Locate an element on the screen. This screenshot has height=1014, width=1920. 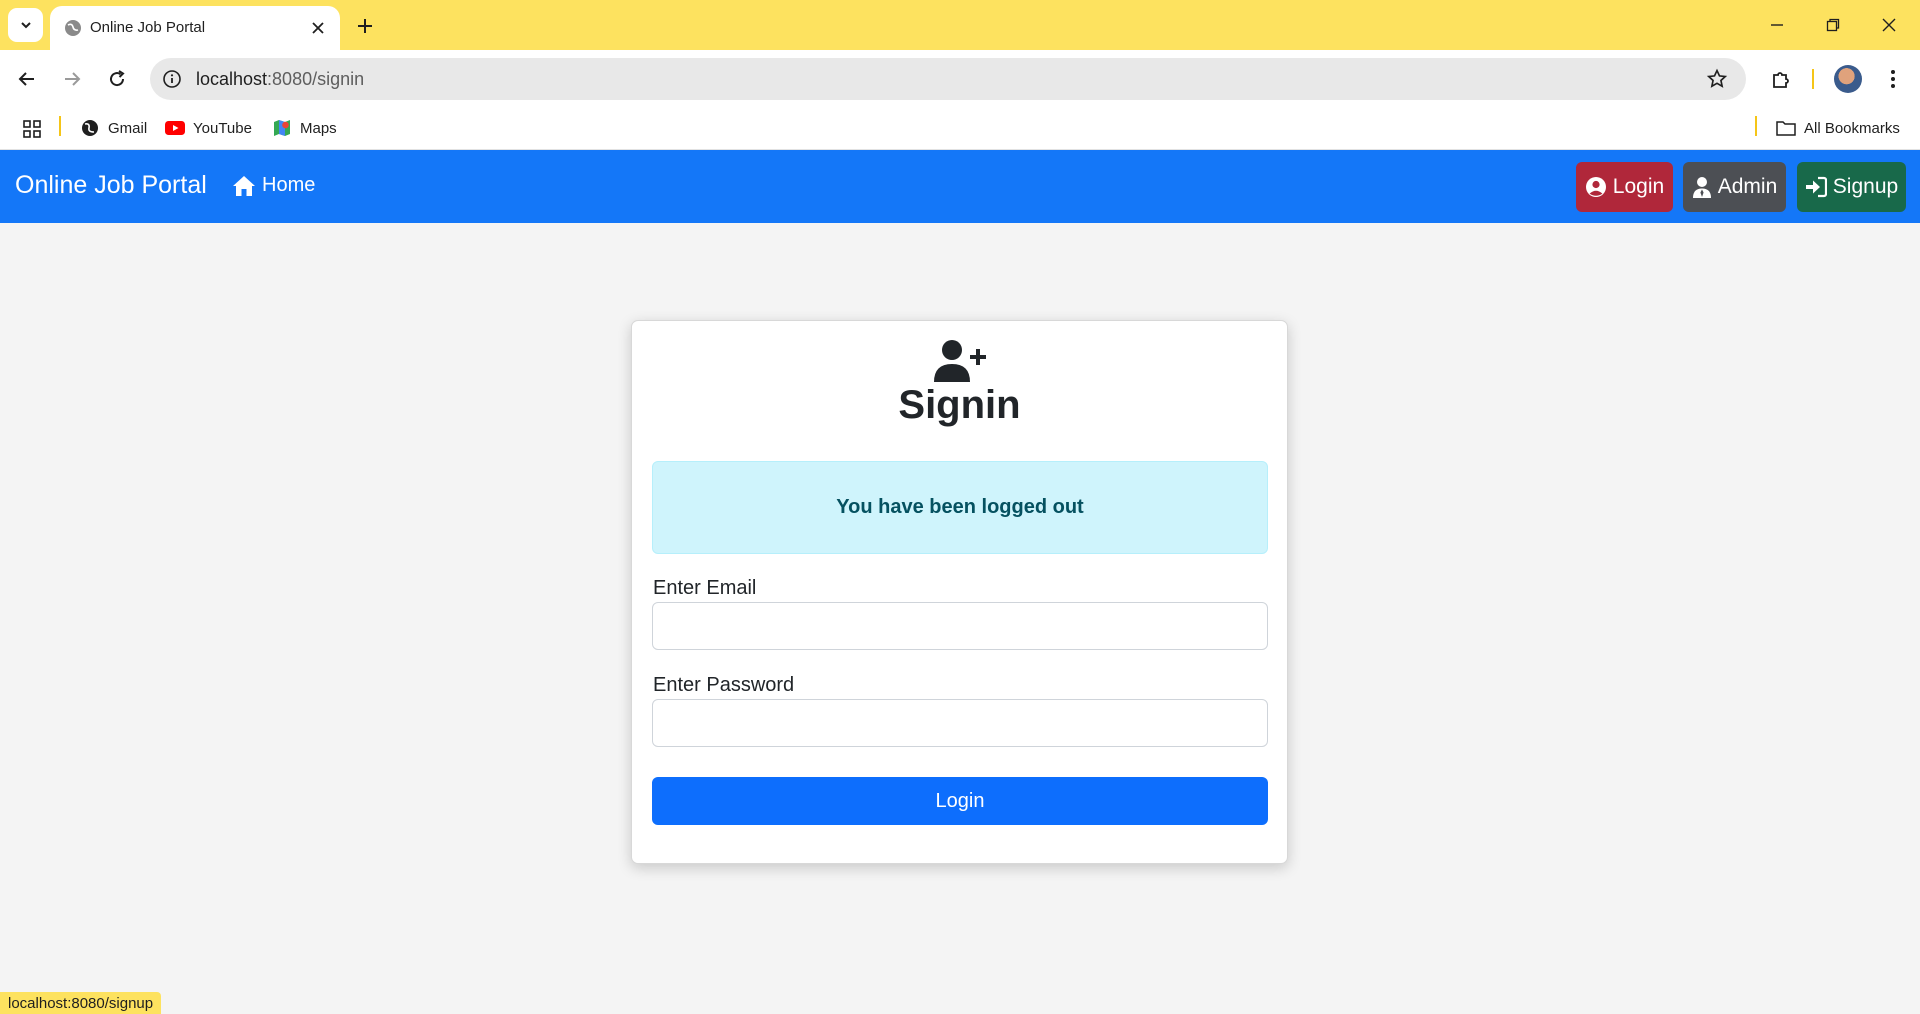
password-label: Enter Password is located at coordinates (724, 685).